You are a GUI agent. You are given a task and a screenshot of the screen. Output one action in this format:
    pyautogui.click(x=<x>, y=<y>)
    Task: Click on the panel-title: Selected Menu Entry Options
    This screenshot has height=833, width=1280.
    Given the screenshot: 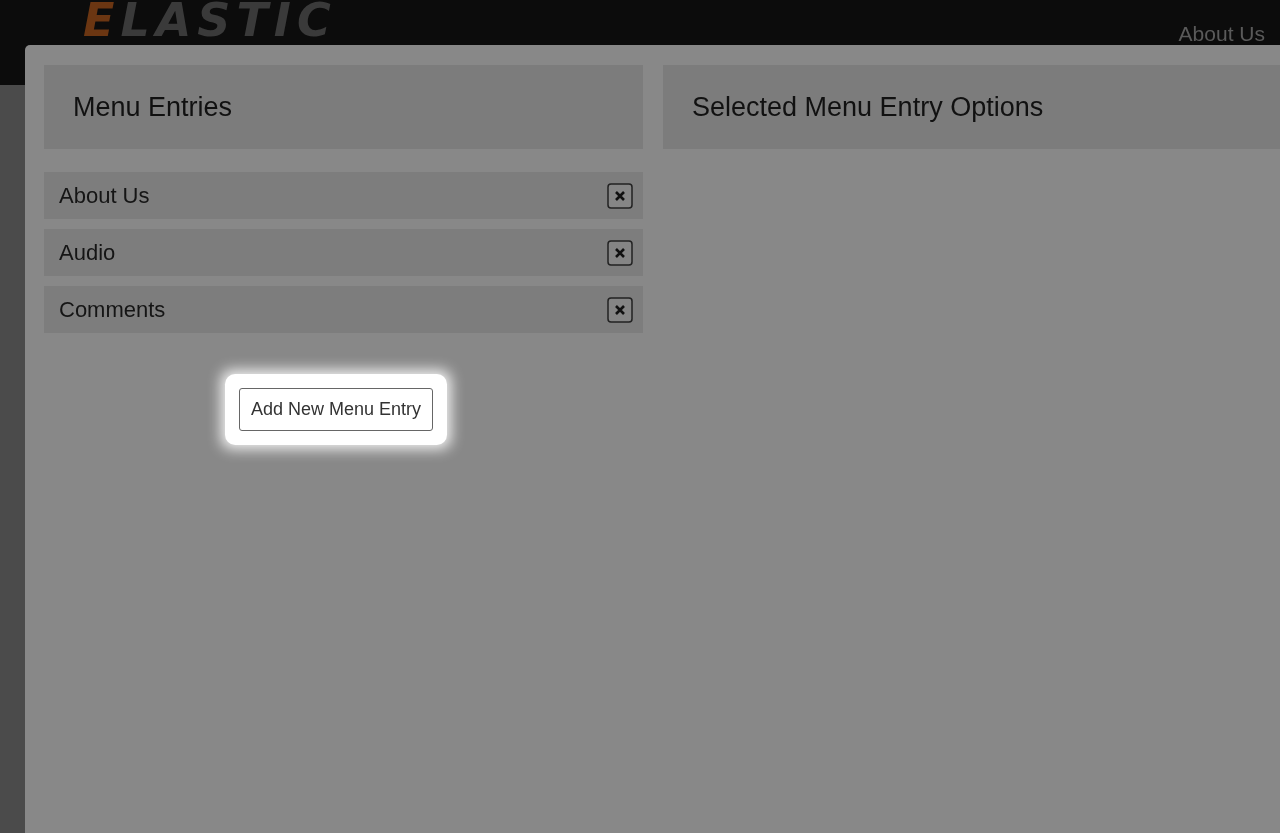 What is the action you would take?
    pyautogui.click(x=868, y=107)
    